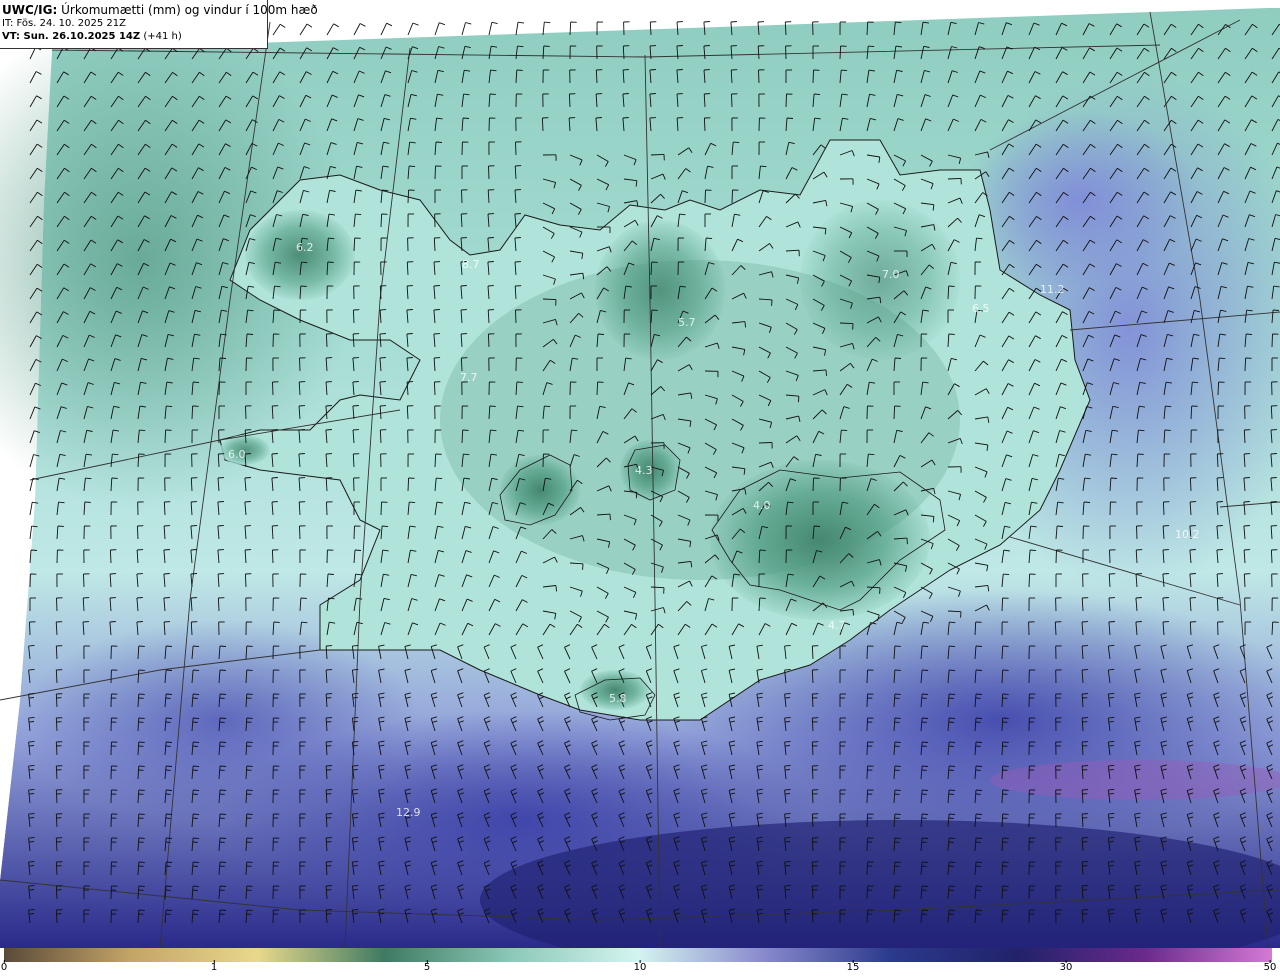  I want to click on interior-green, so click(700, 420).